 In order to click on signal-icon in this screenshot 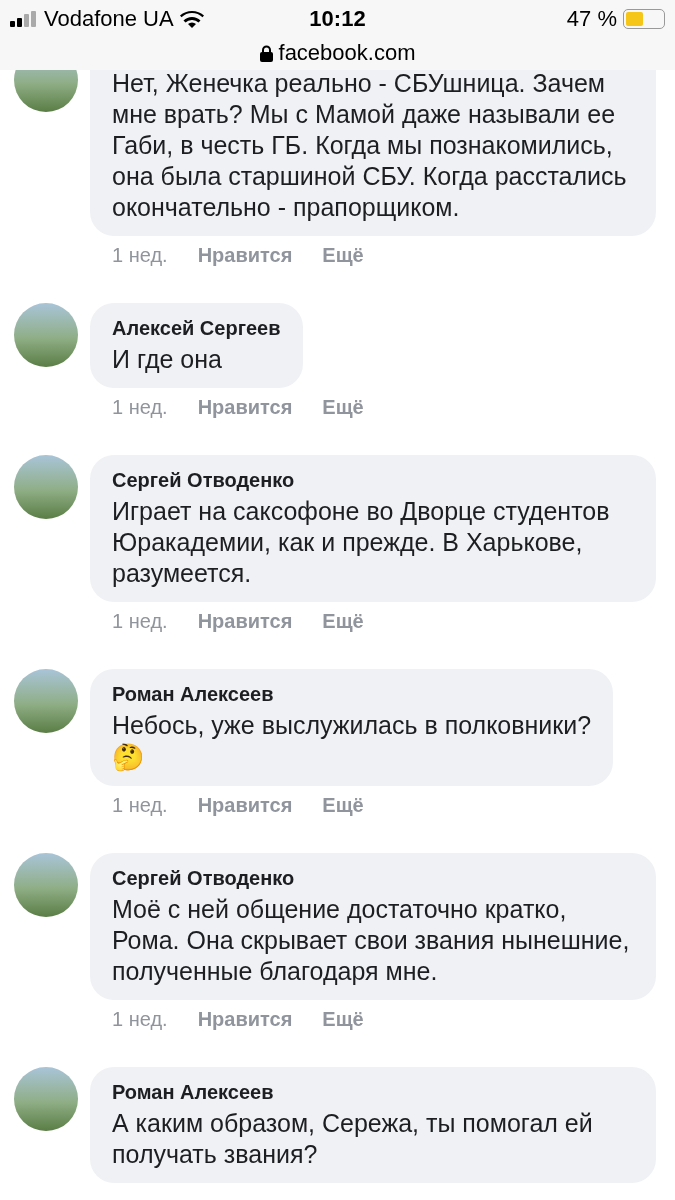, I will do `click(24, 19)`.